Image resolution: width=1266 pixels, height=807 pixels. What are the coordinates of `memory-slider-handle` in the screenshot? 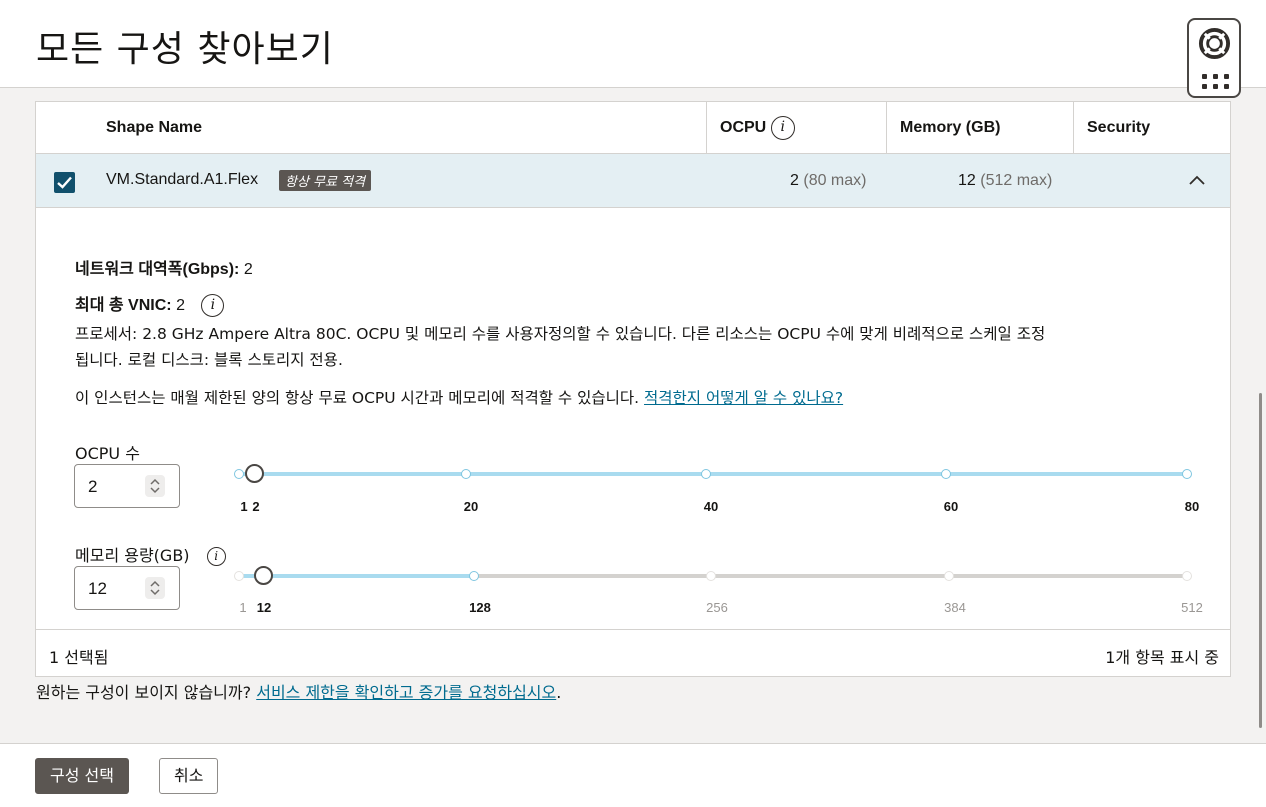 It's located at (263, 575).